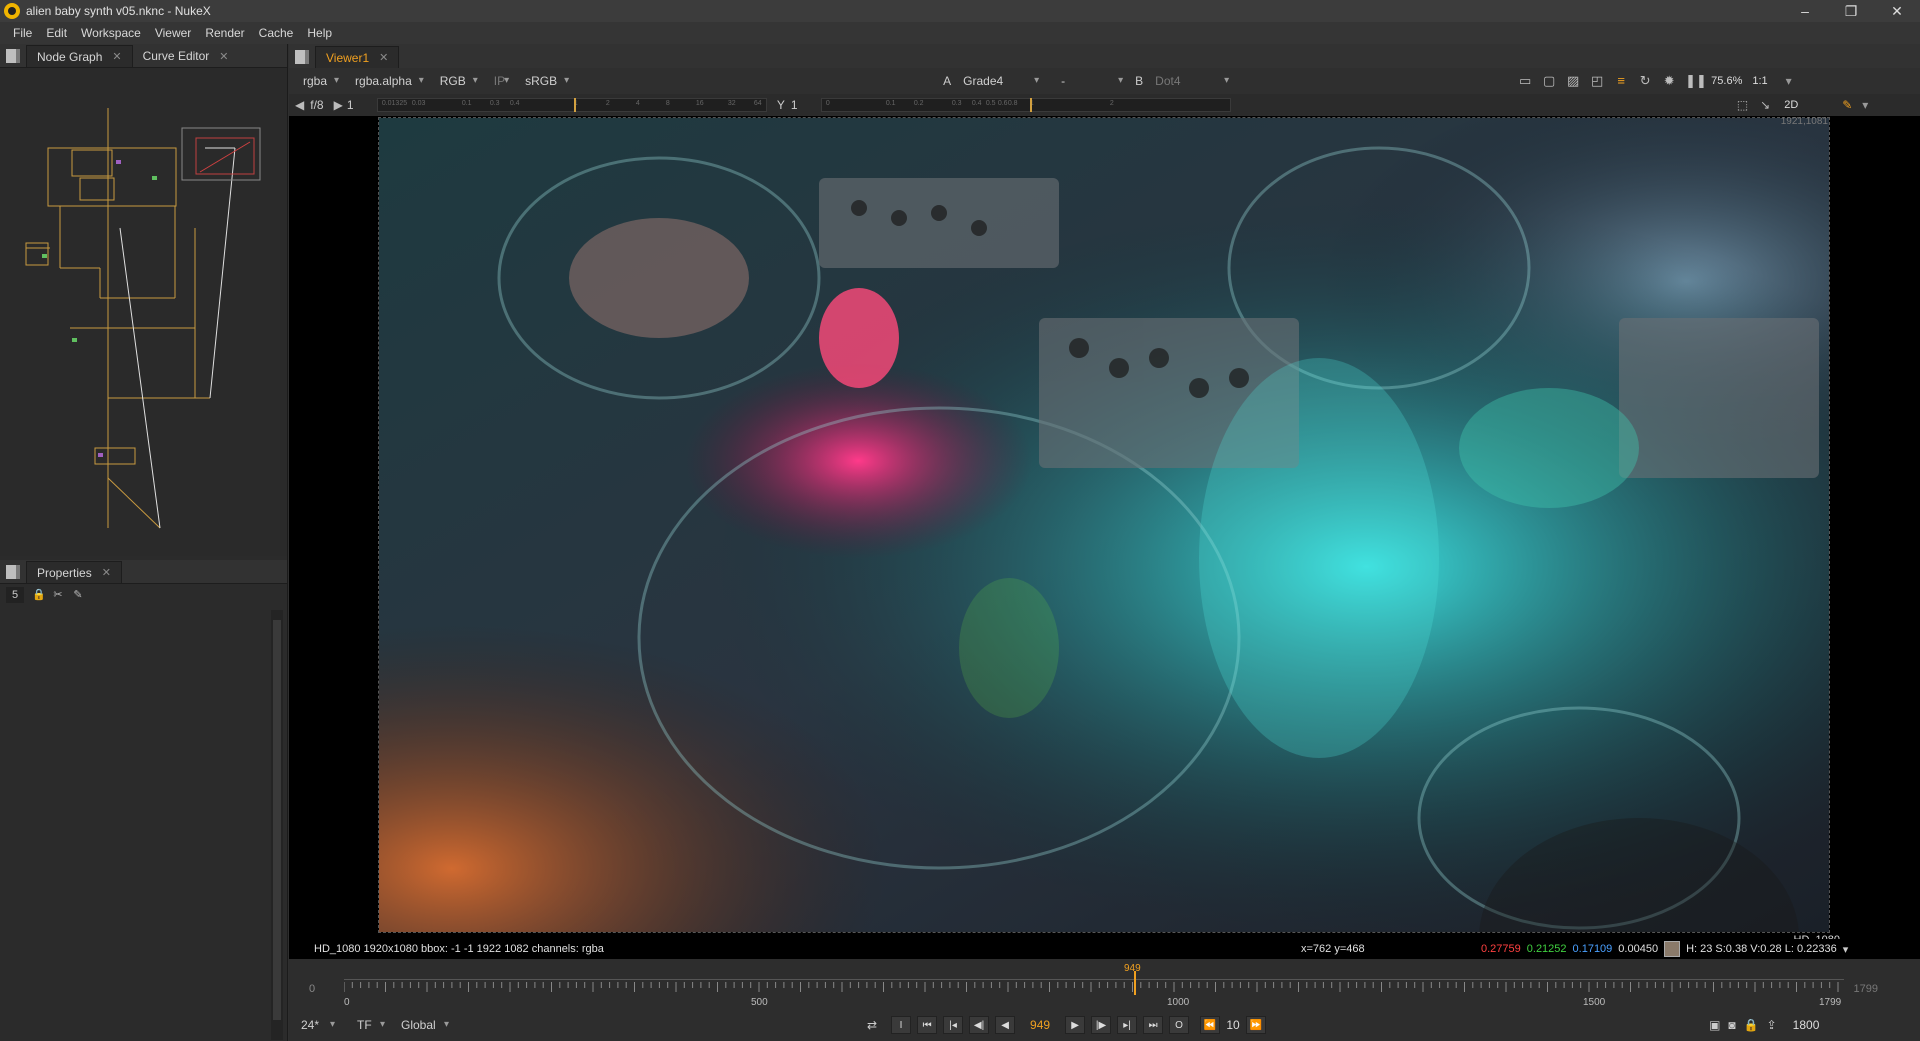 Image resolution: width=1920 pixels, height=1041 pixels. Describe the element at coordinates (1190, 81) in the screenshot. I see `input-b-dropdown: Dot4` at that location.